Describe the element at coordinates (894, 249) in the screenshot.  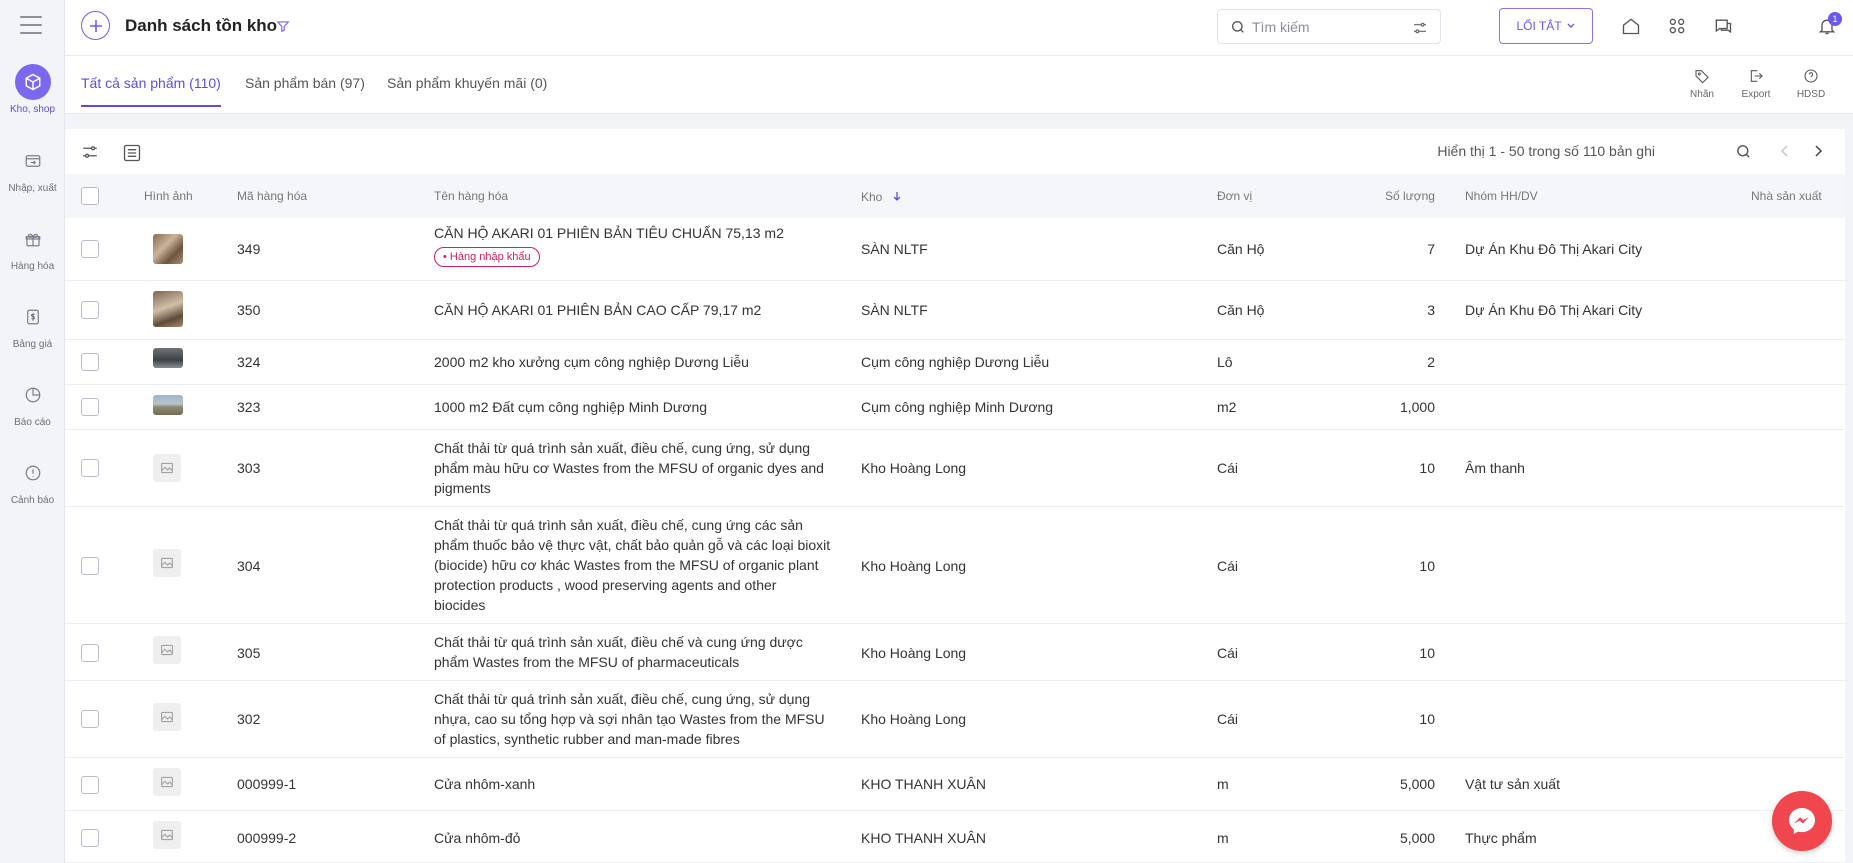
I see `warehouse-name: SÀN NLTF` at that location.